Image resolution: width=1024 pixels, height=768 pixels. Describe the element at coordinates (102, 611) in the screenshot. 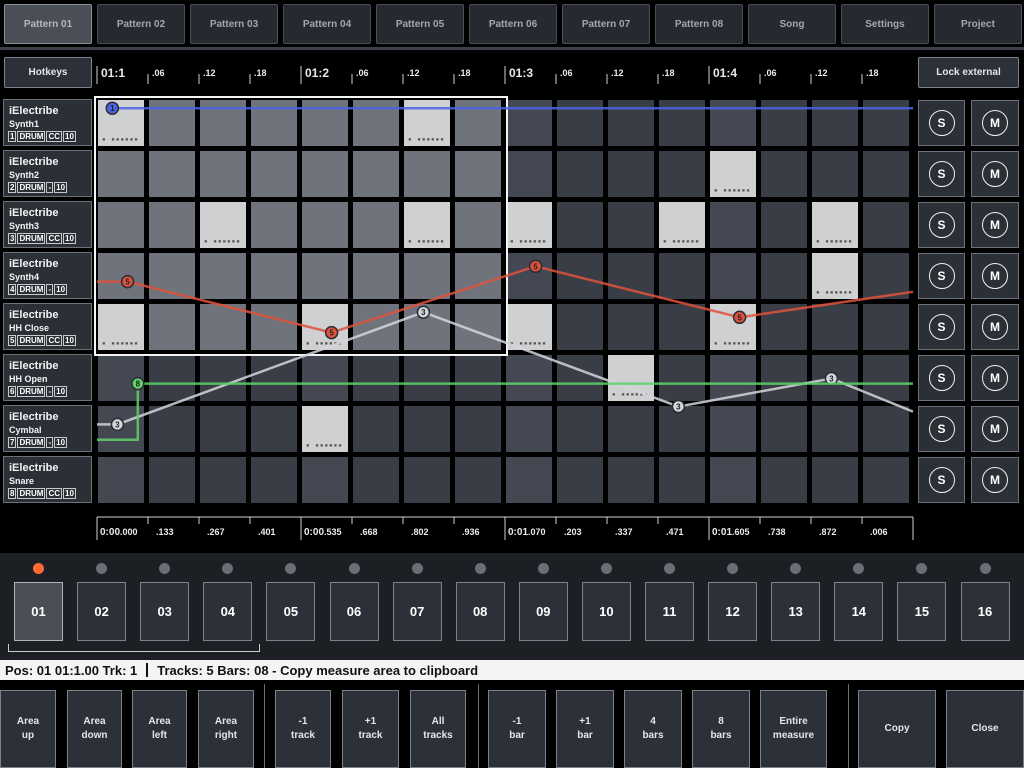

I see `step-button-02: 02` at that location.